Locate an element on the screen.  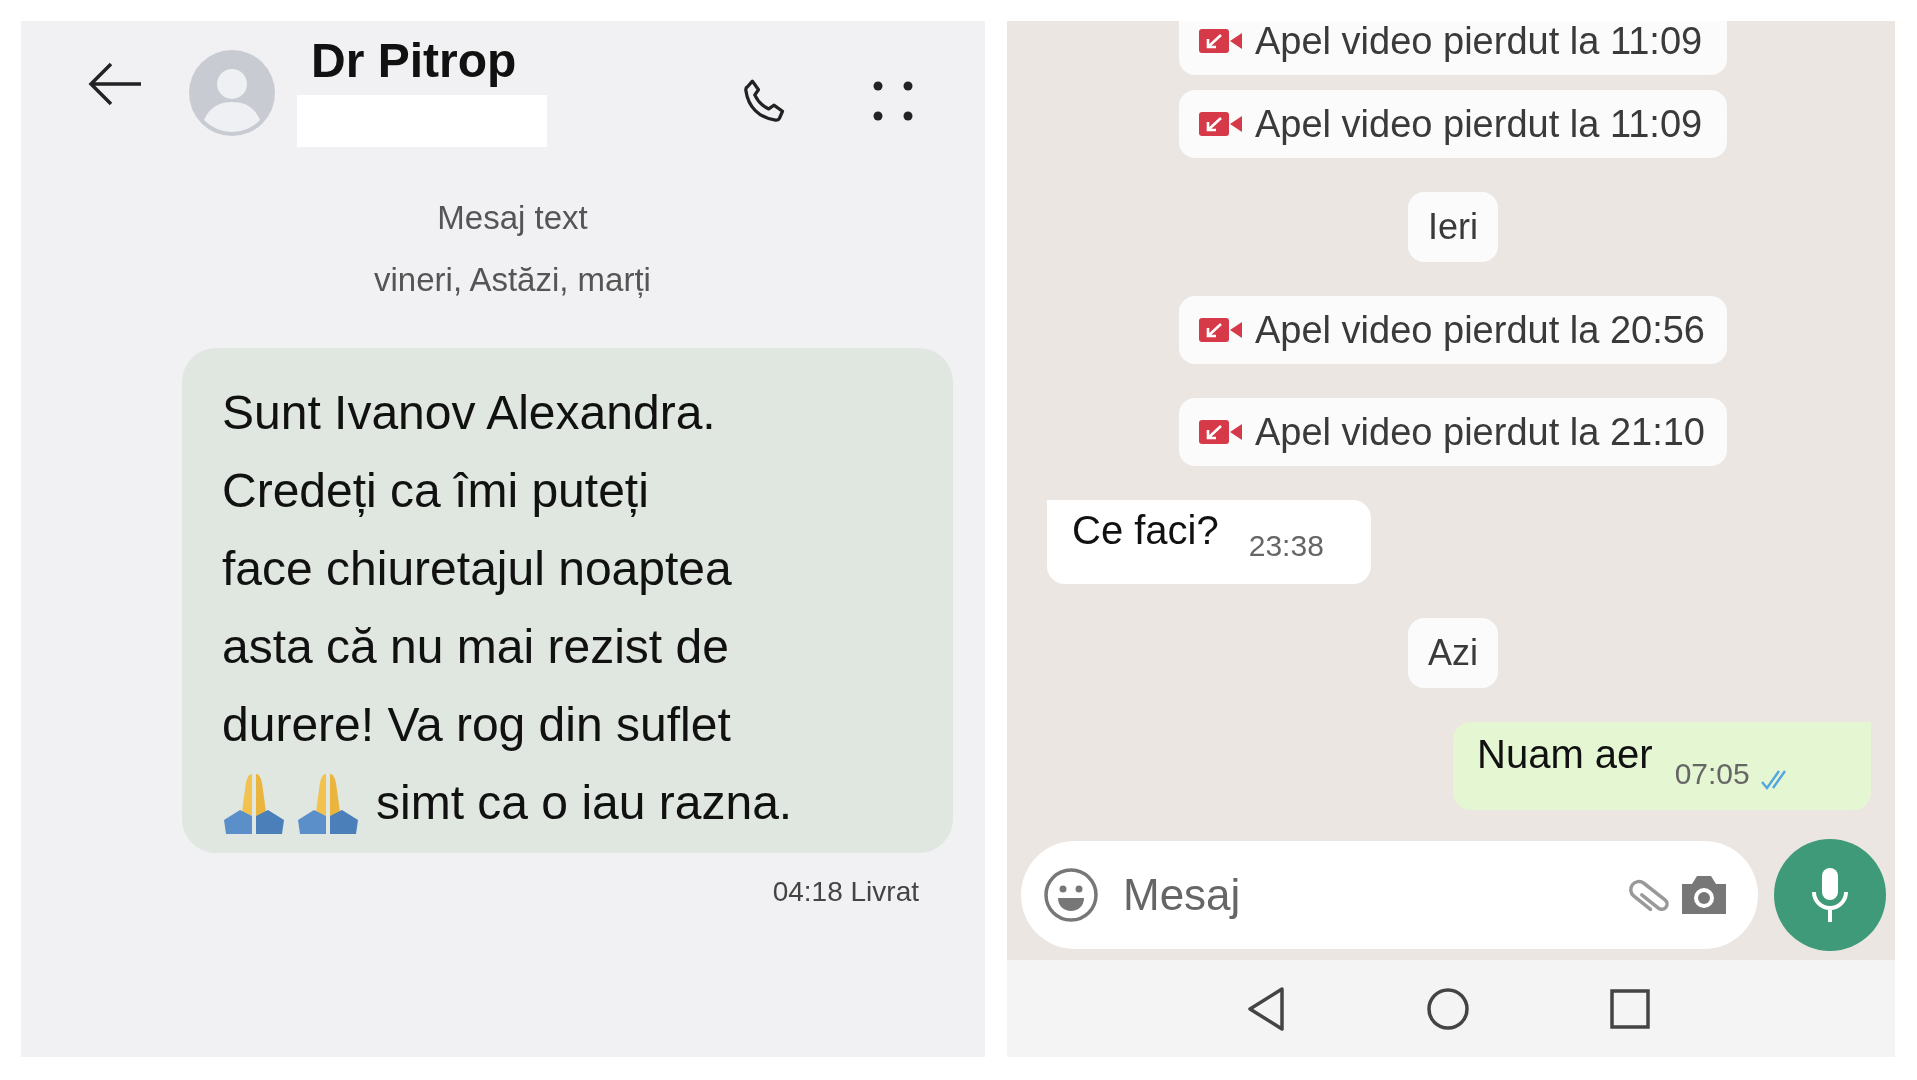
missed-call-notice: Apel video pierdut la 20:56 is located at coordinates (1453, 330).